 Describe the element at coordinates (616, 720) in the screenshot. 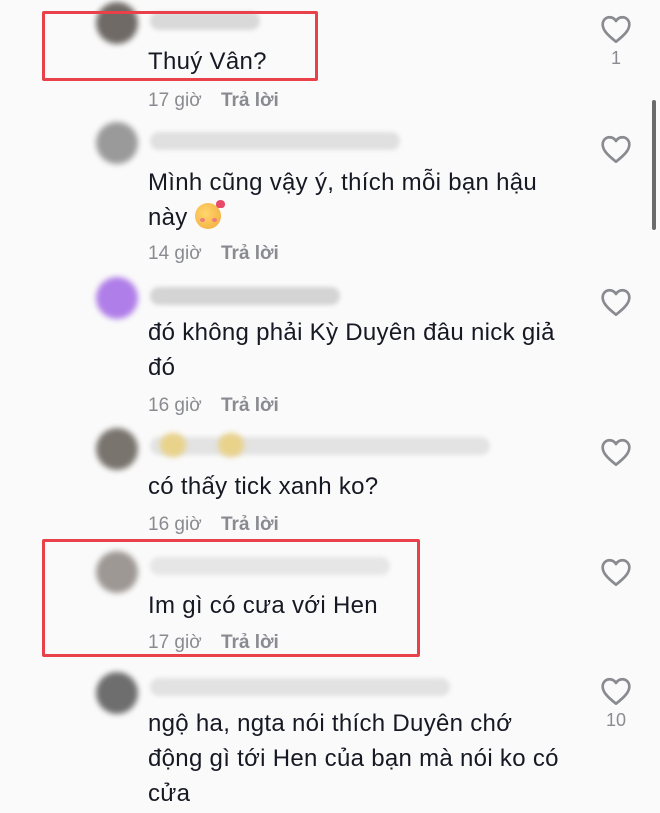

I see `like-count: 10` at that location.